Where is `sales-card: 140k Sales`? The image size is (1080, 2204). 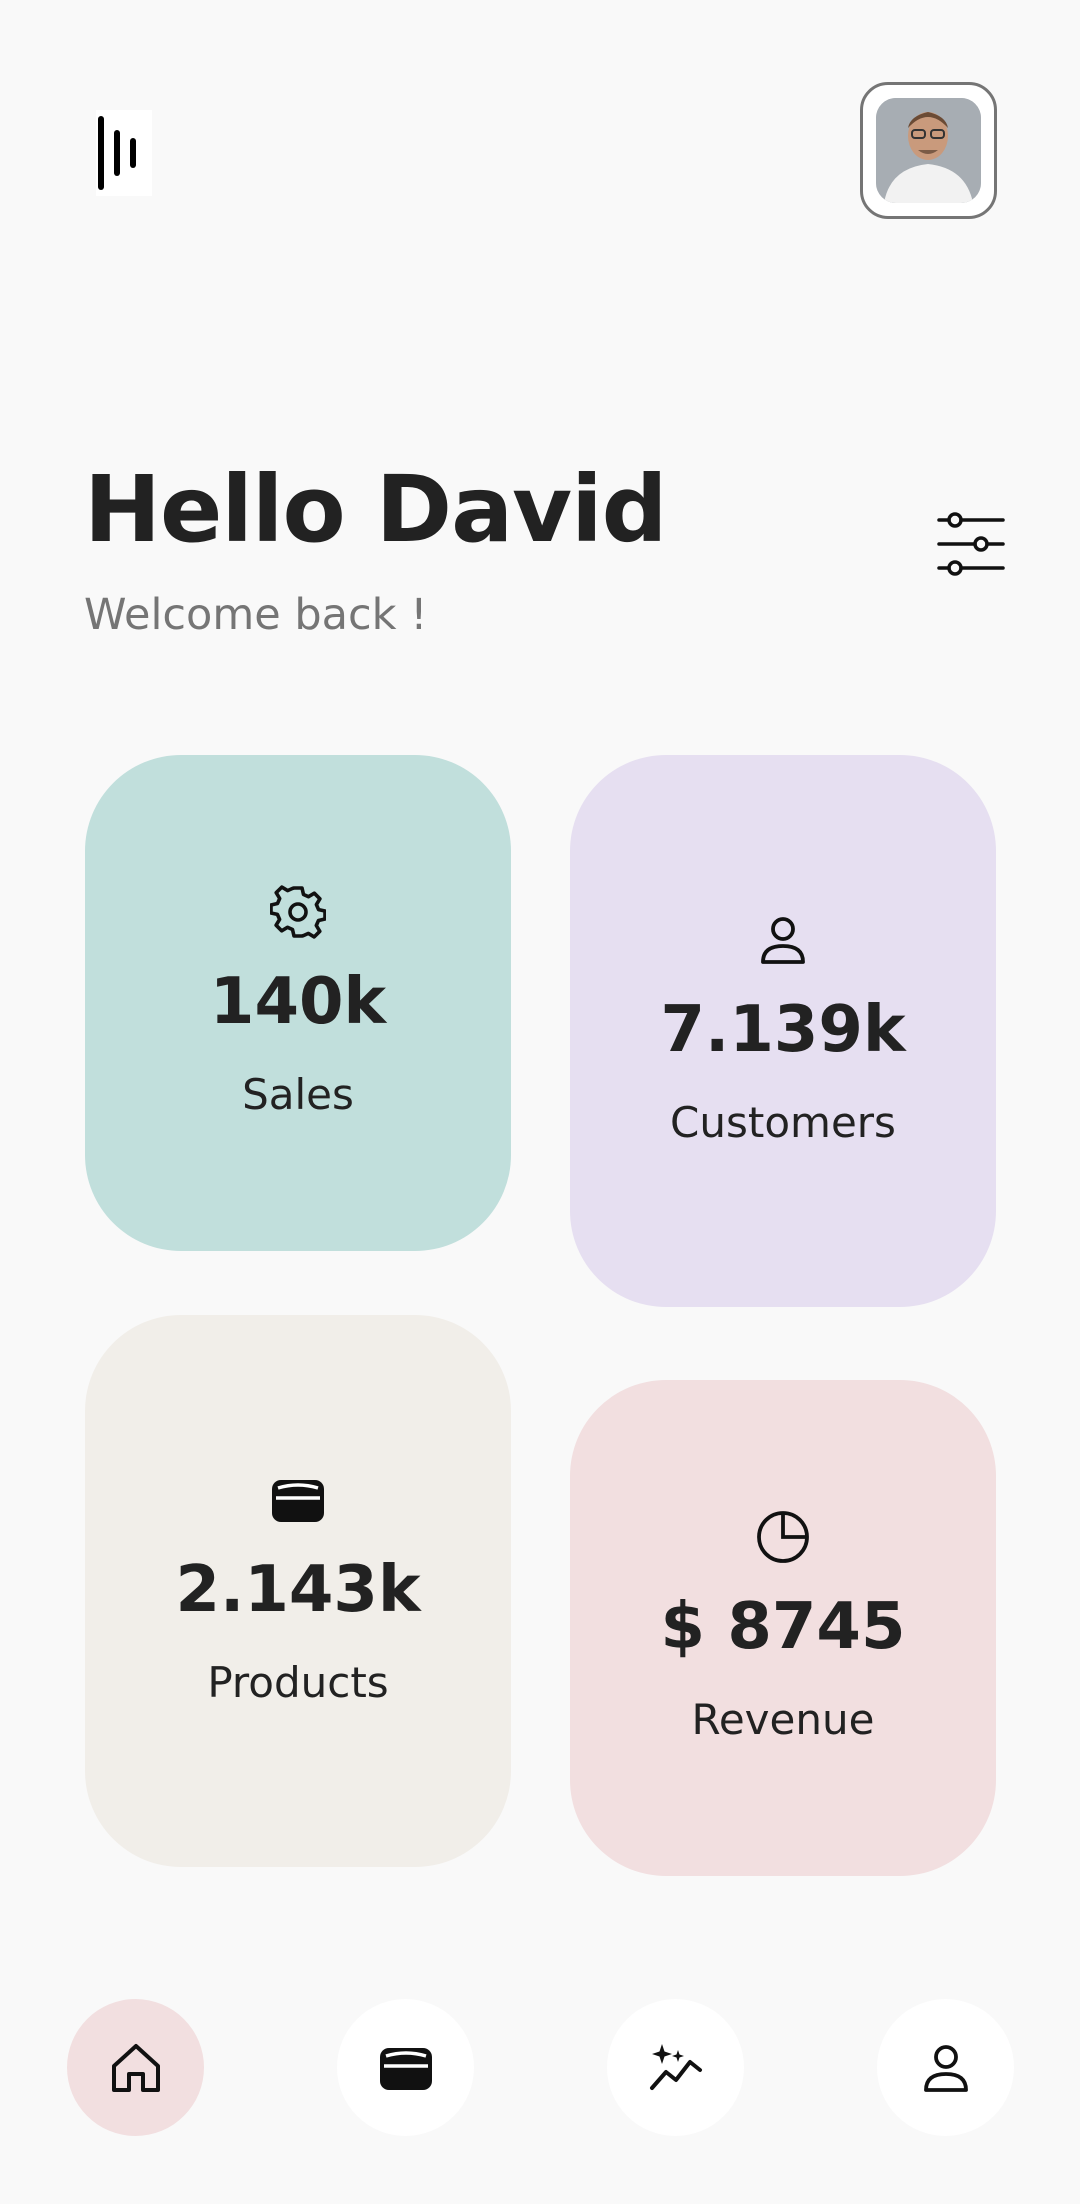
sales-card: 140k Sales is located at coordinates (298, 1003).